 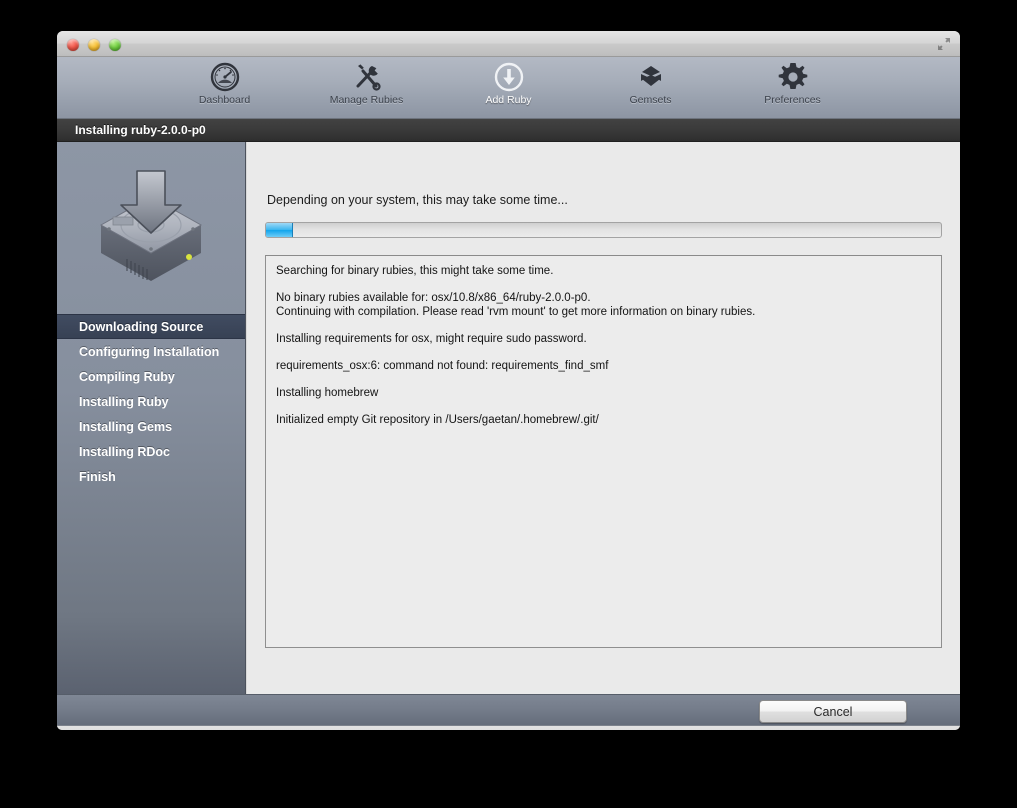 I want to click on progress-bar-fill, so click(x=279, y=230).